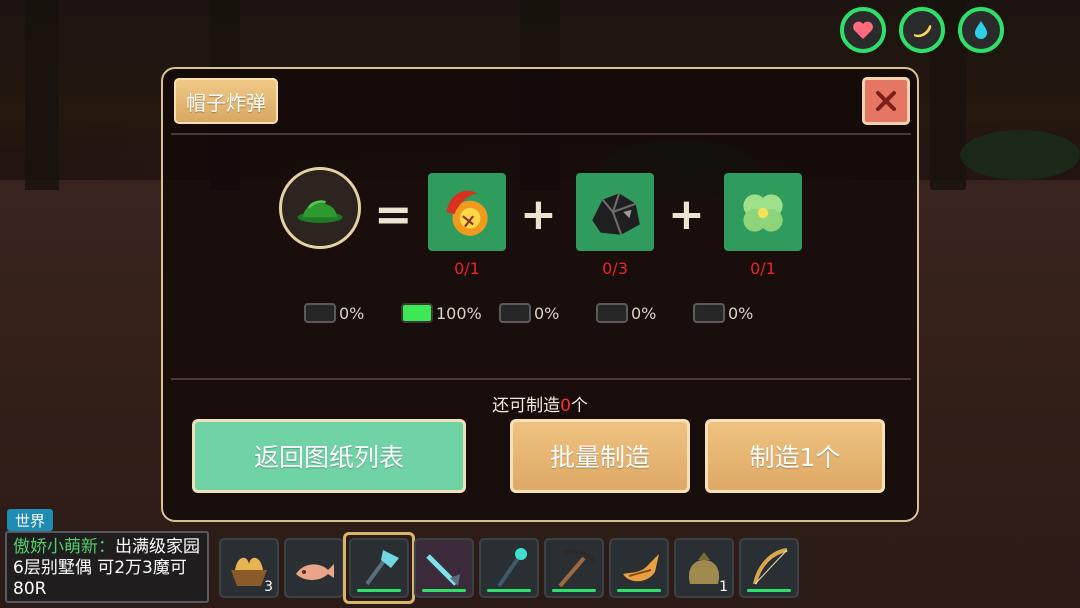 This screenshot has width=1080, height=608. I want to click on stamina-status, so click(922, 30).